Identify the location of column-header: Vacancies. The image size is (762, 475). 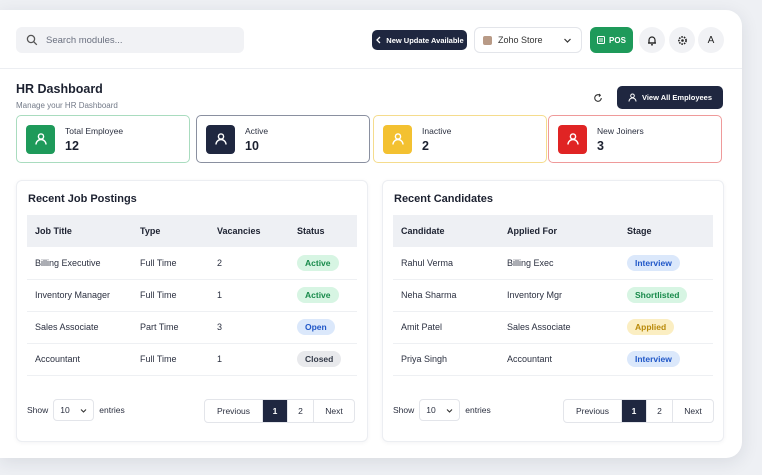
(249, 231).